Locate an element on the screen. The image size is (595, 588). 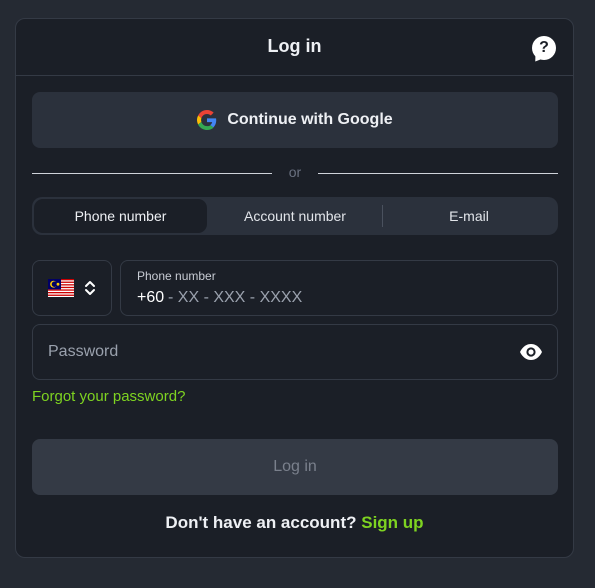
tab-account-number: Account number is located at coordinates (295, 216).